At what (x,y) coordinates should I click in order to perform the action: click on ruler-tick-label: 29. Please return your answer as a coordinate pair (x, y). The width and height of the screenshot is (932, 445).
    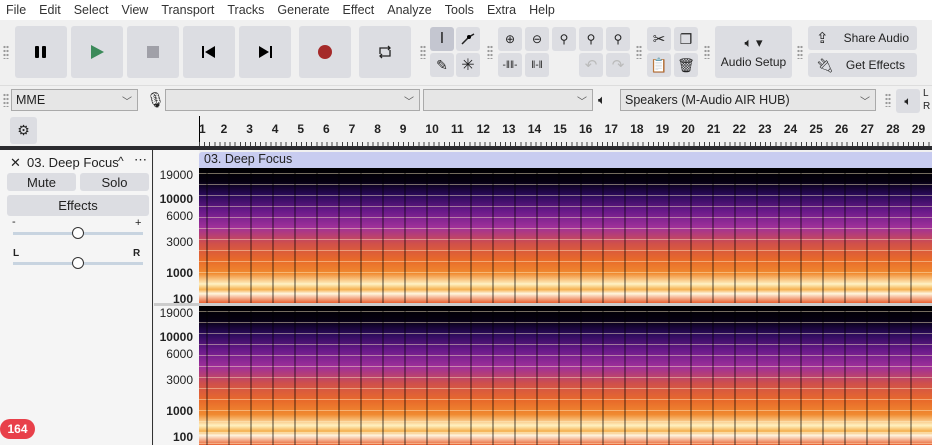
    Looking at the image, I should click on (918, 129).